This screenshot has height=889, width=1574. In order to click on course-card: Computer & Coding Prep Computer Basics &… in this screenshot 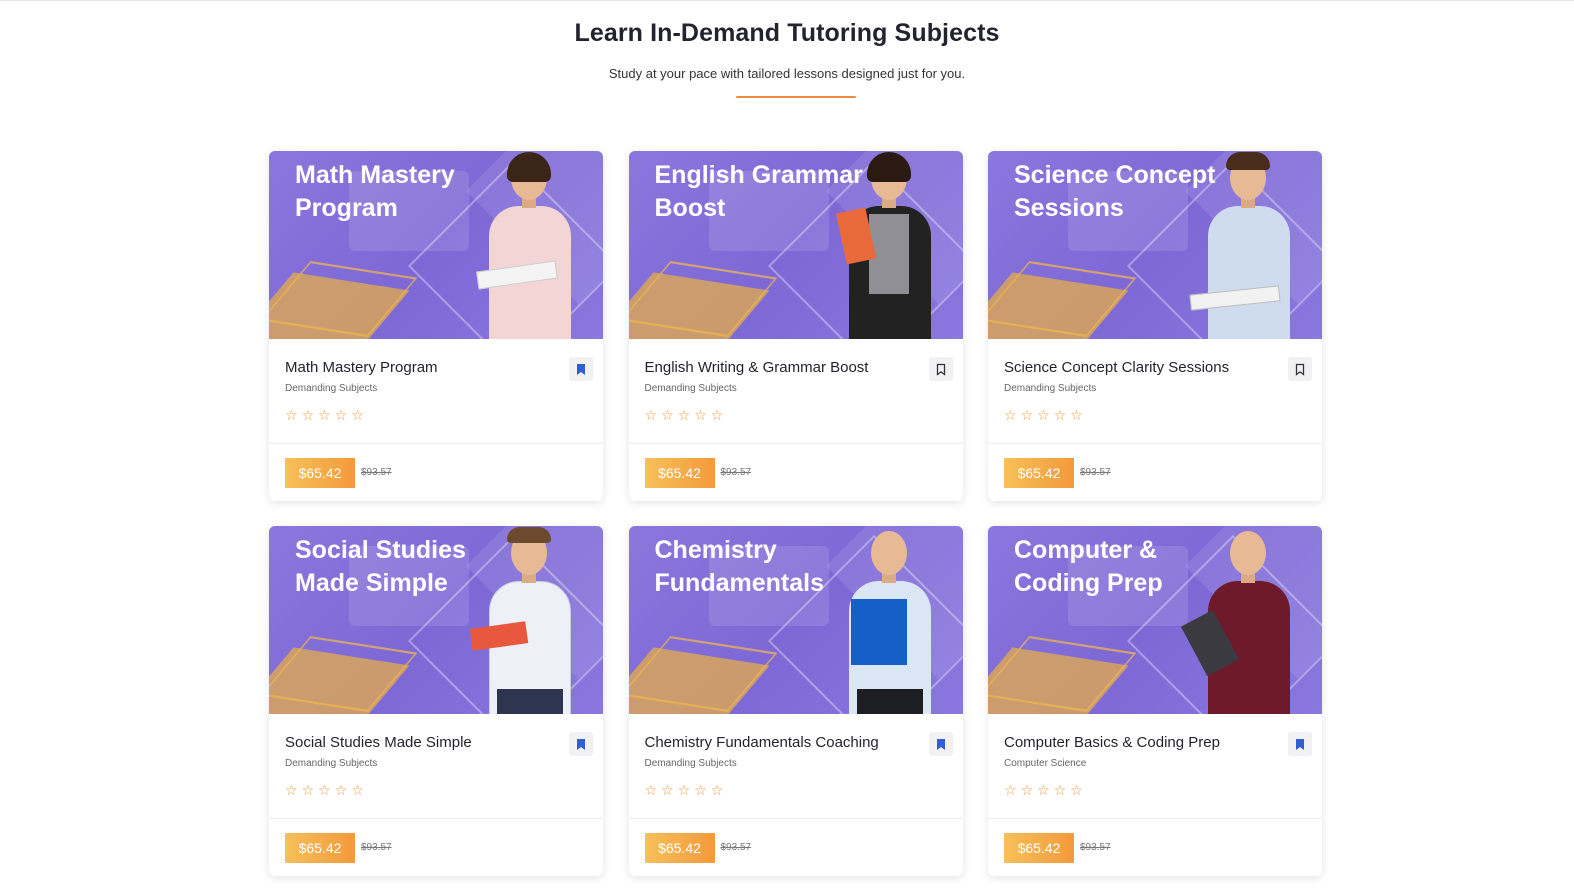, I will do `click(1155, 701)`.